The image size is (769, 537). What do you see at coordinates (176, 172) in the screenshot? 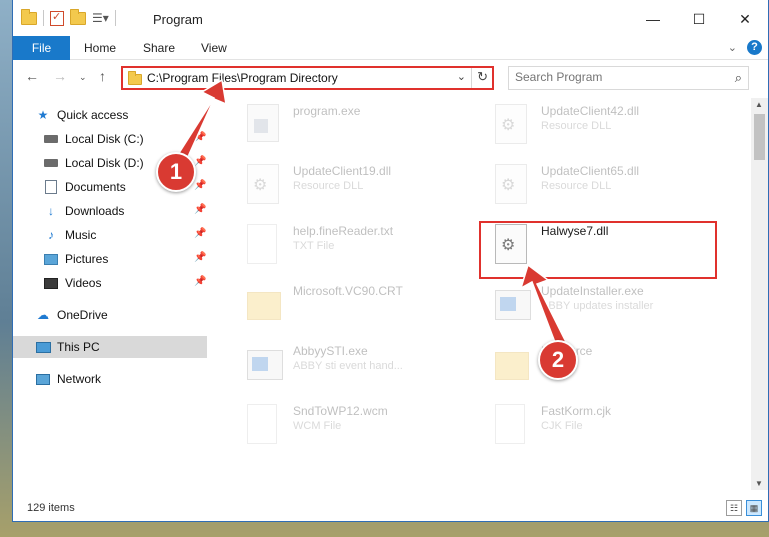
I see `step-badge-1: 1` at bounding box center [176, 172].